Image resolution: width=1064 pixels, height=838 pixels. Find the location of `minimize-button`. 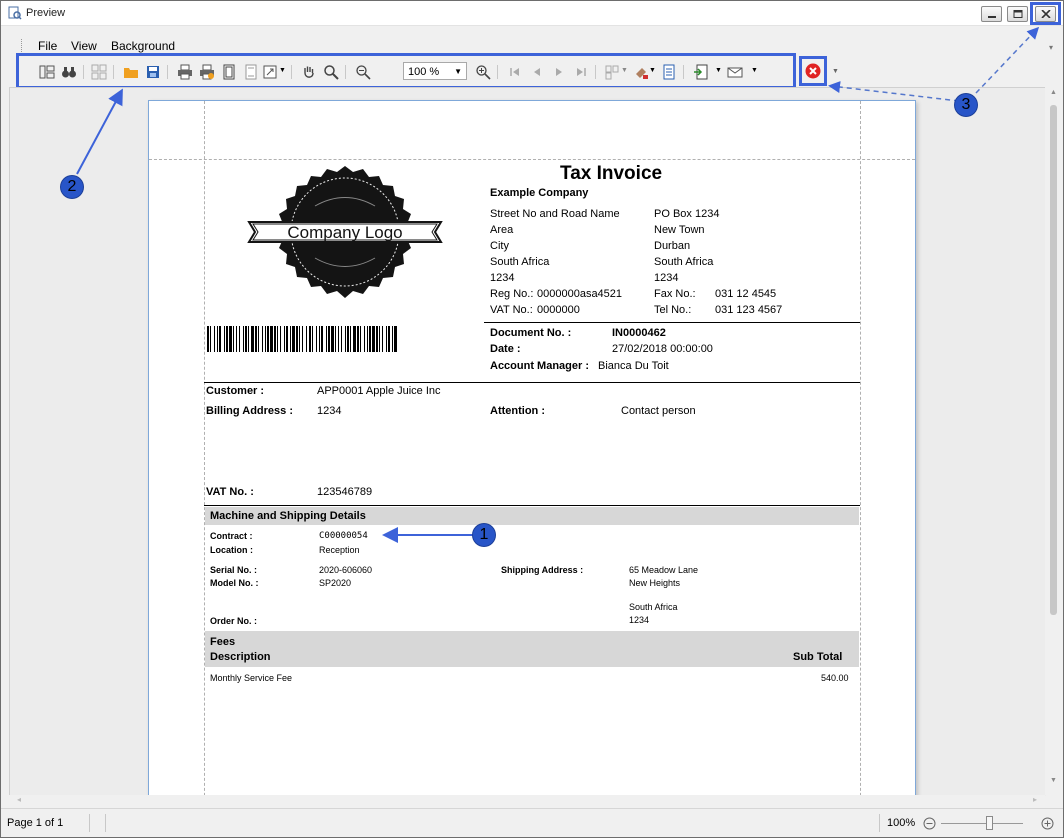

minimize-button is located at coordinates (991, 14).